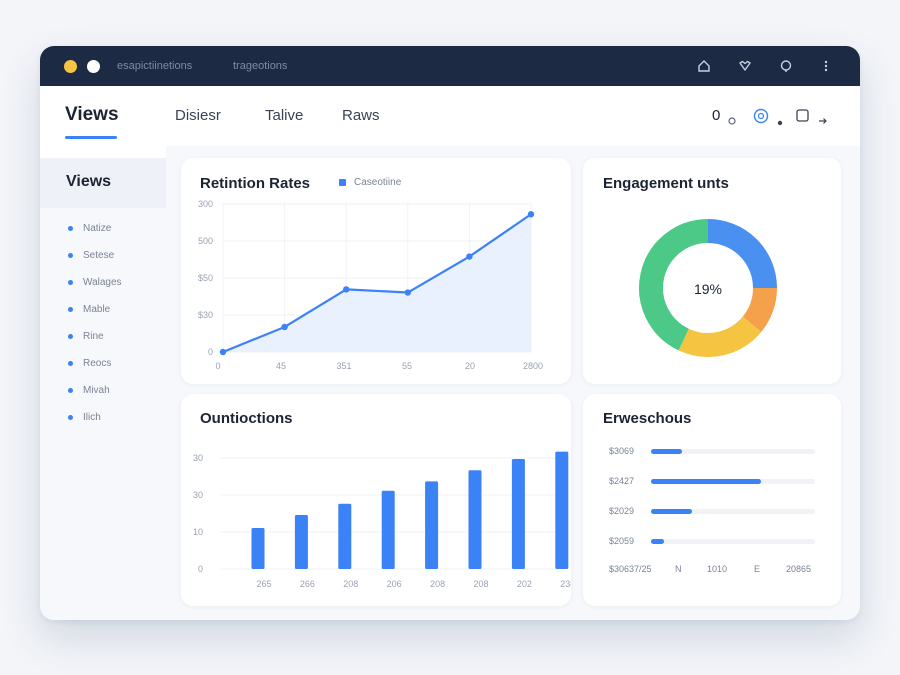  I want to click on sidebar-item-label: Mable, so click(97, 309).